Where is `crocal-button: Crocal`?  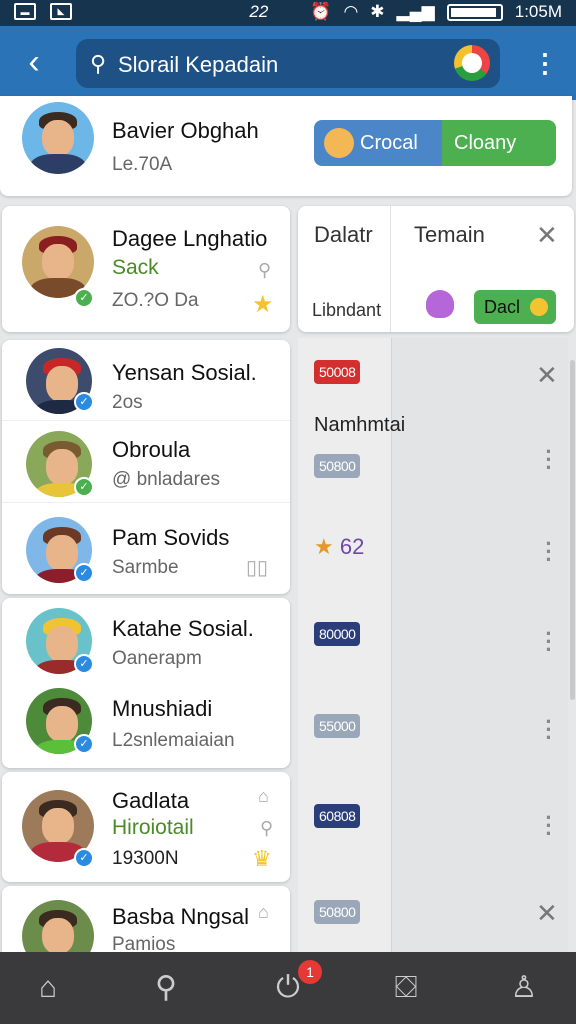
crocal-button: Crocal is located at coordinates (378, 143).